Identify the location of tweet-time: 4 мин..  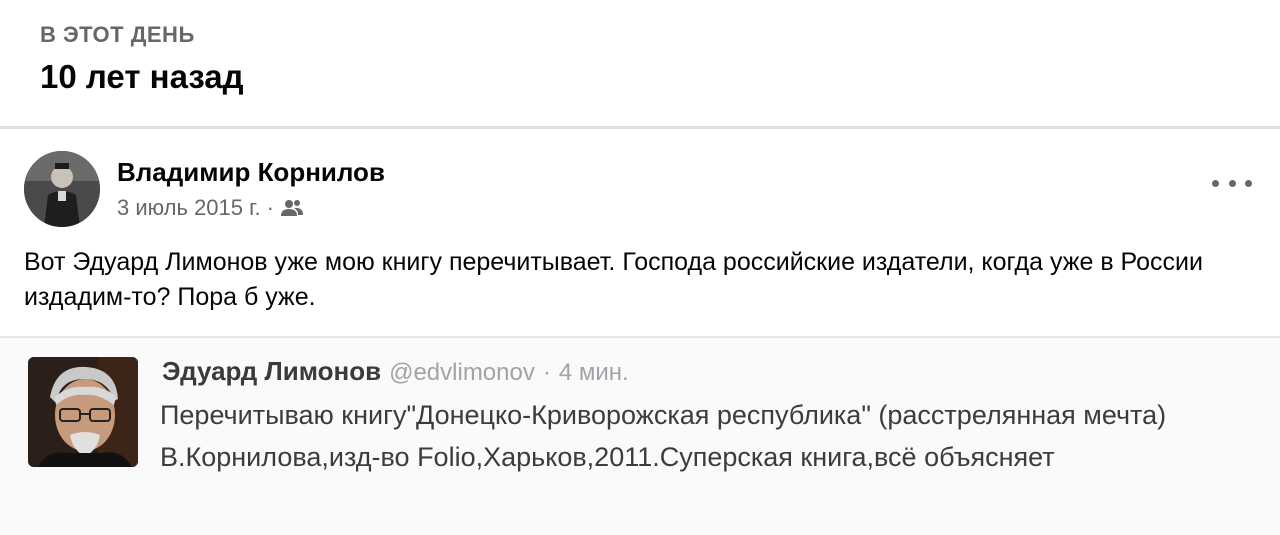
(593, 372).